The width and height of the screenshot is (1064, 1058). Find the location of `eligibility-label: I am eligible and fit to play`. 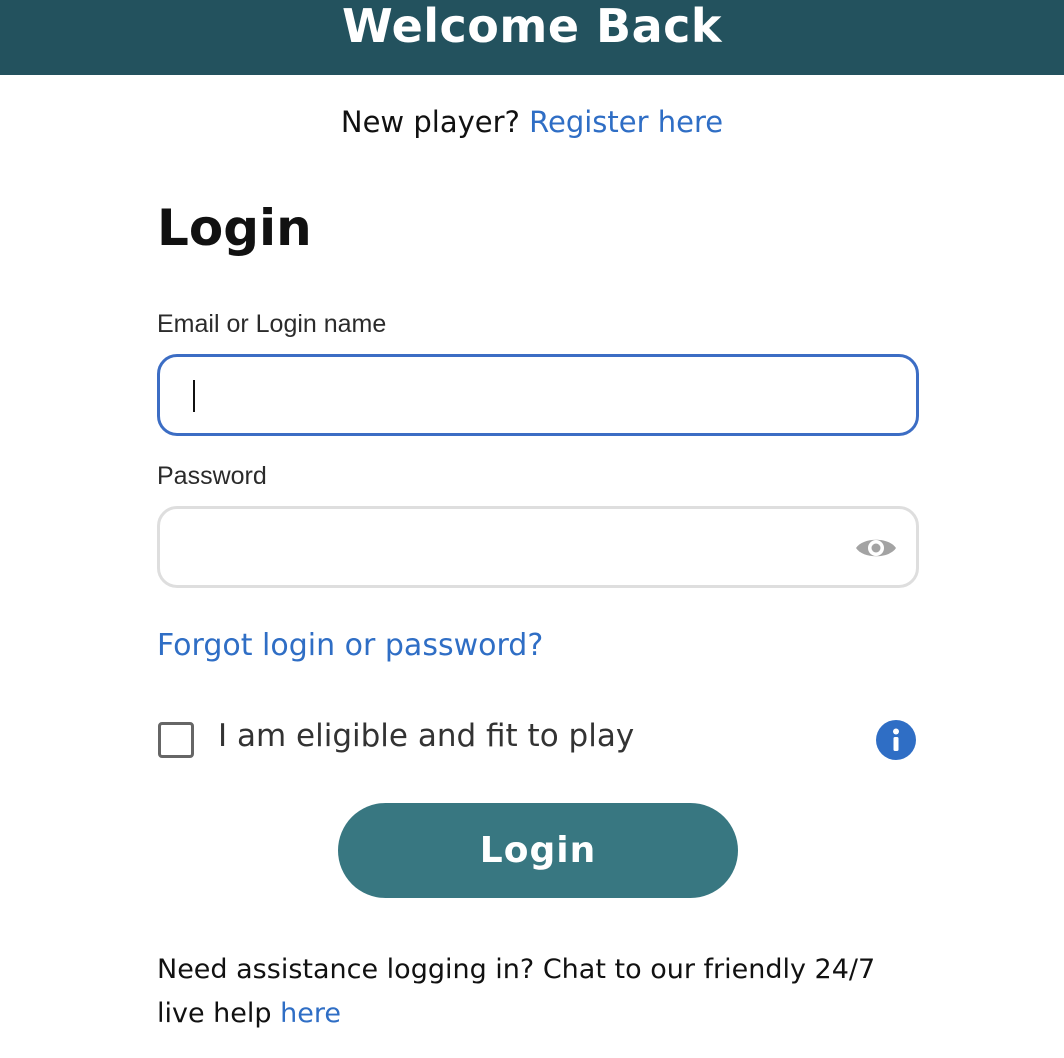

eligibility-label: I am eligible and fit to play is located at coordinates (426, 736).